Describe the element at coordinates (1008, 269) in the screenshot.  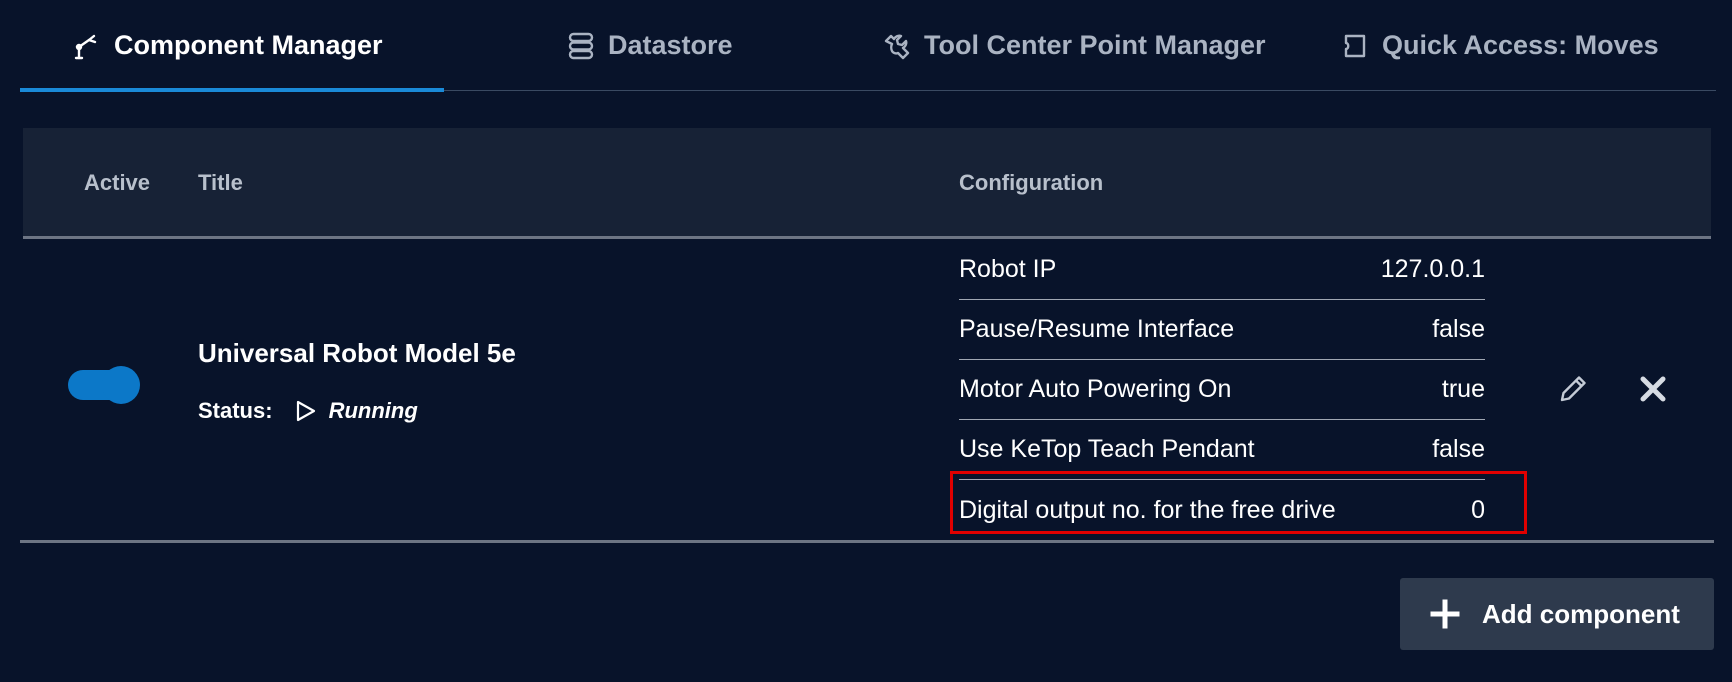
I see `config-key: Robot IP` at that location.